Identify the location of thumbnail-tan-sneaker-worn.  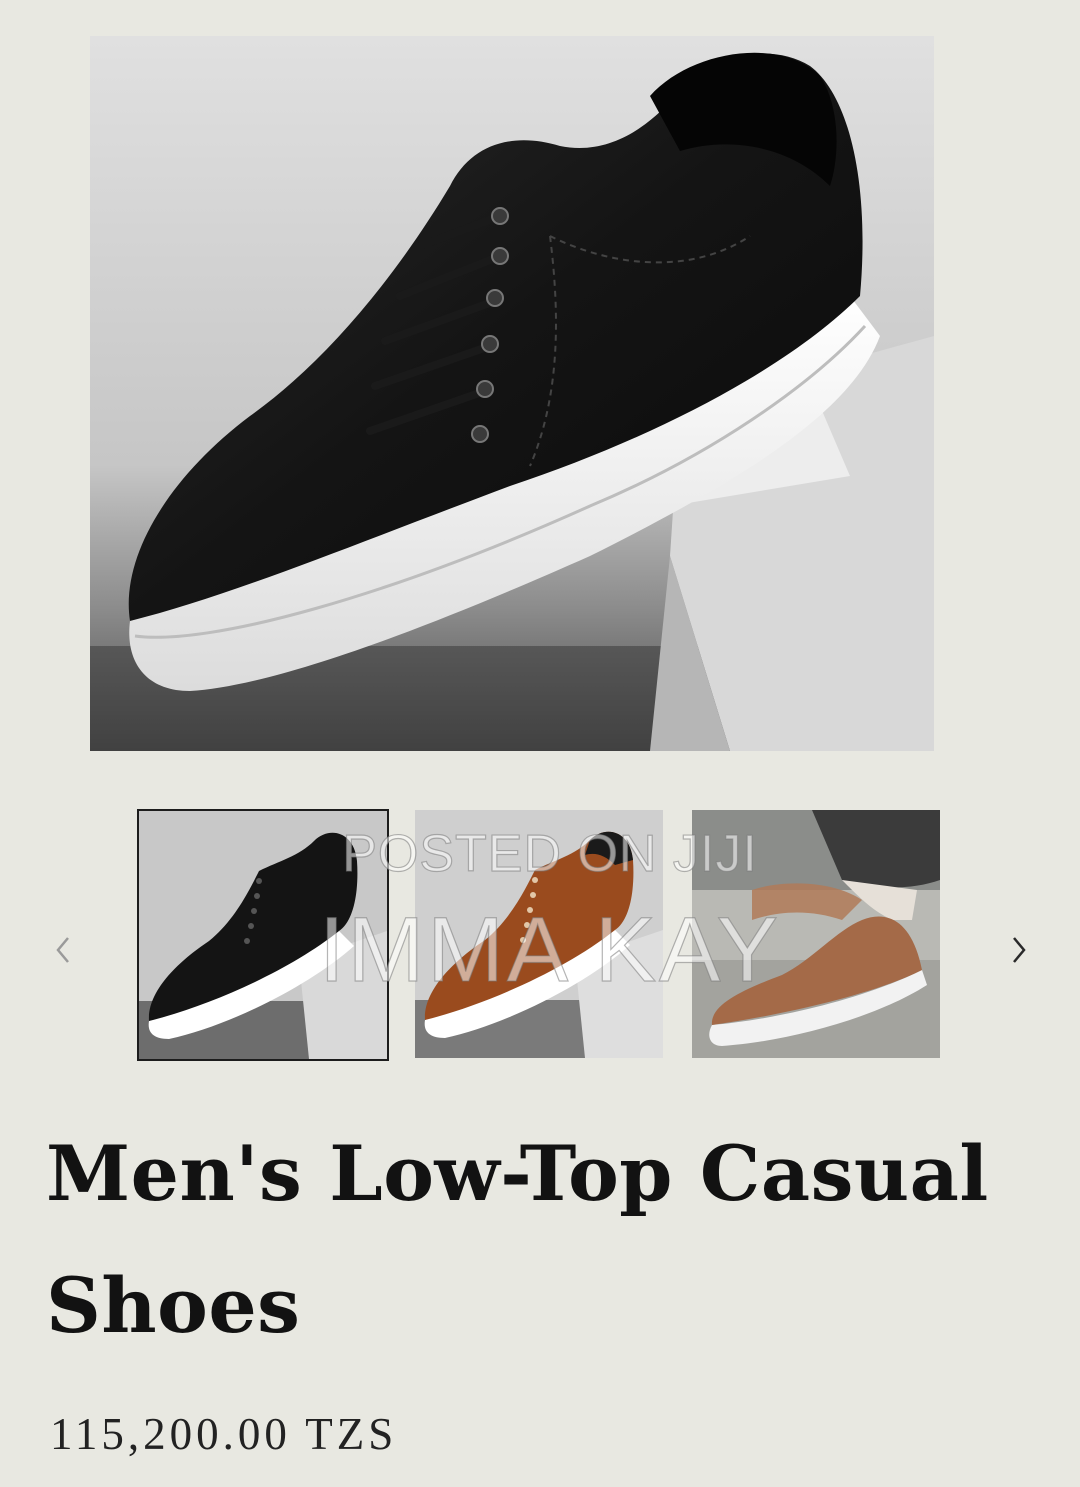
(816, 934).